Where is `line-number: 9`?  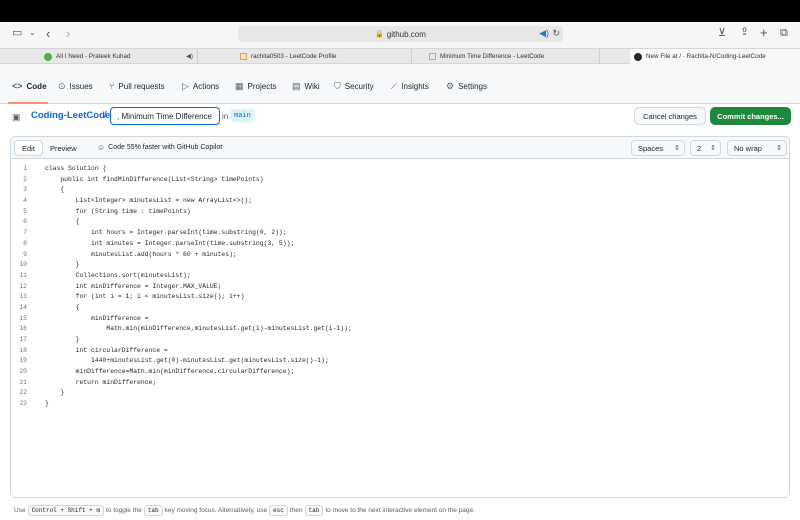 line-number: 9 is located at coordinates (25, 254).